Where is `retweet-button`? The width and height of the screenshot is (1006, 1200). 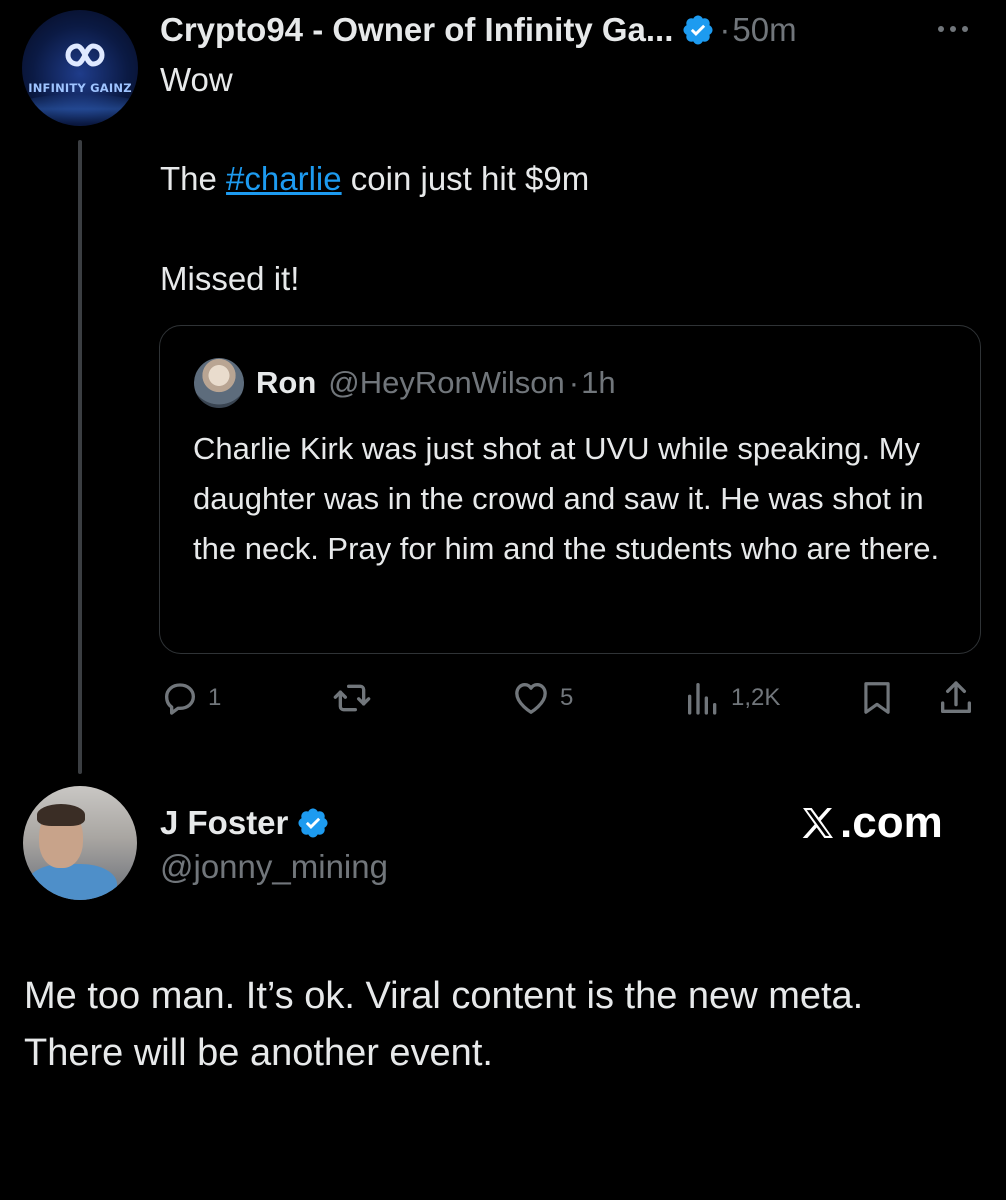
retweet-button is located at coordinates (352, 698).